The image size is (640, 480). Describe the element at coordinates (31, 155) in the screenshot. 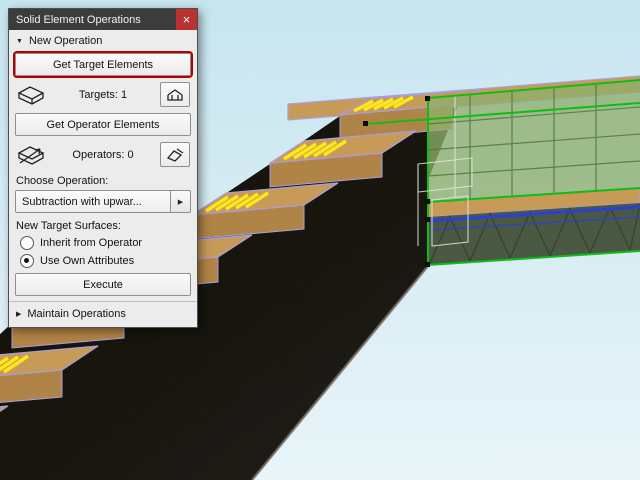

I see `operator-element-icon` at that location.